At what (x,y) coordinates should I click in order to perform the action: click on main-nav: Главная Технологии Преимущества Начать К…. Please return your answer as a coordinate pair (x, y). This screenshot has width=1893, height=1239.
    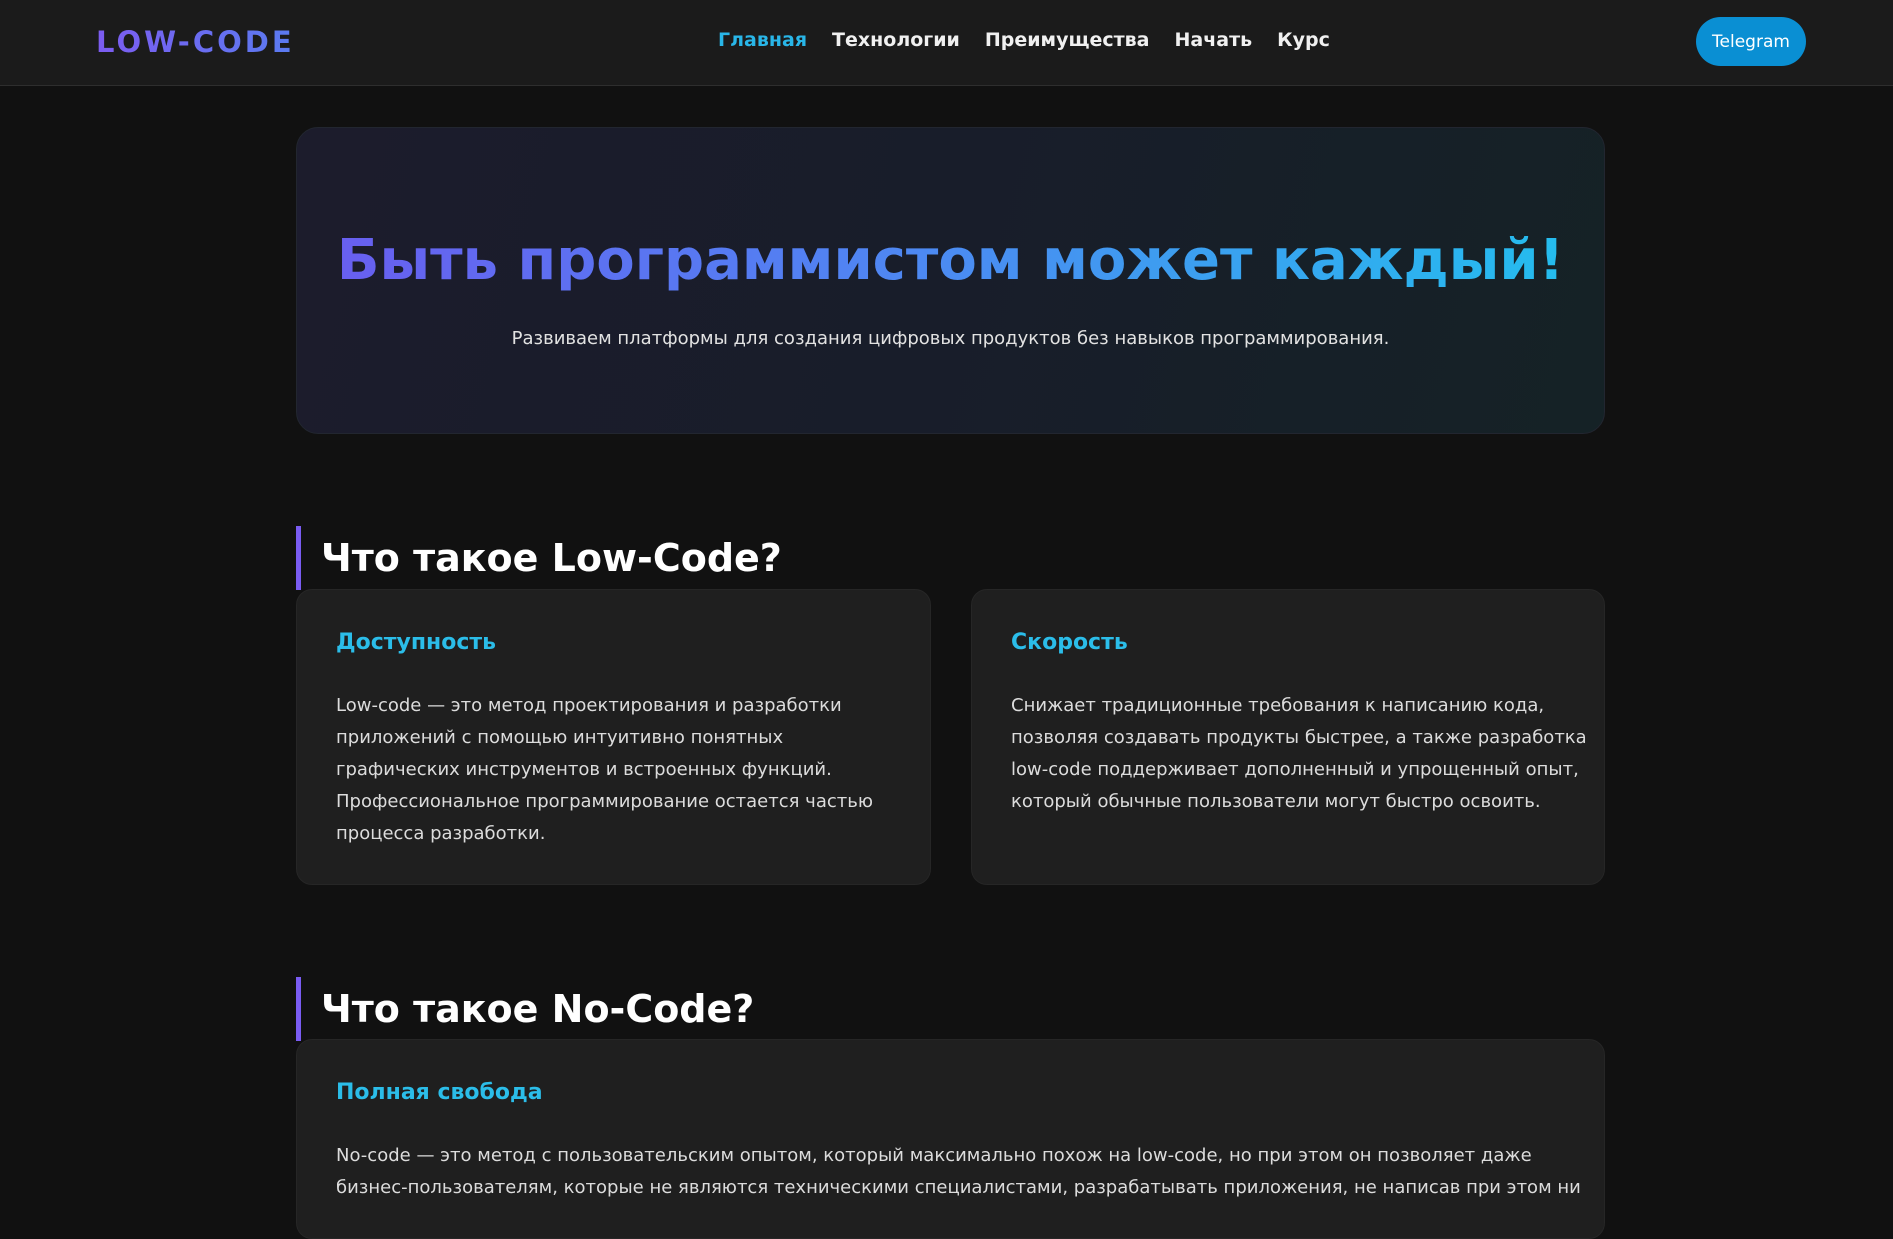
    Looking at the image, I should click on (1024, 40).